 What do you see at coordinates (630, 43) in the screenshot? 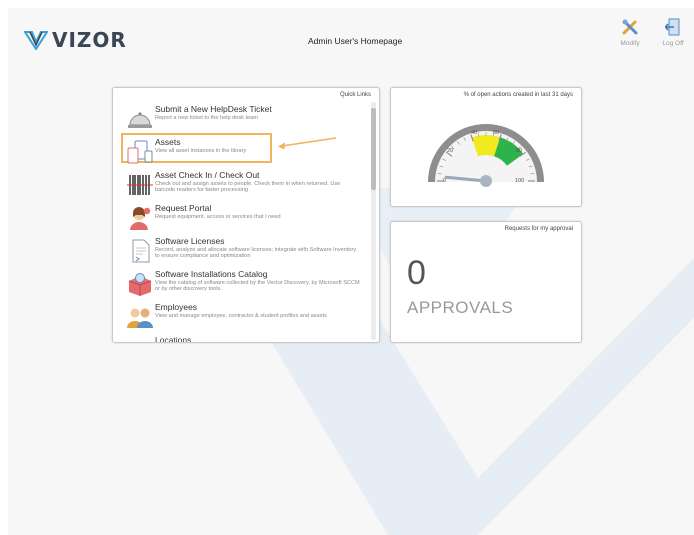
I see `modify-label: Modify` at bounding box center [630, 43].